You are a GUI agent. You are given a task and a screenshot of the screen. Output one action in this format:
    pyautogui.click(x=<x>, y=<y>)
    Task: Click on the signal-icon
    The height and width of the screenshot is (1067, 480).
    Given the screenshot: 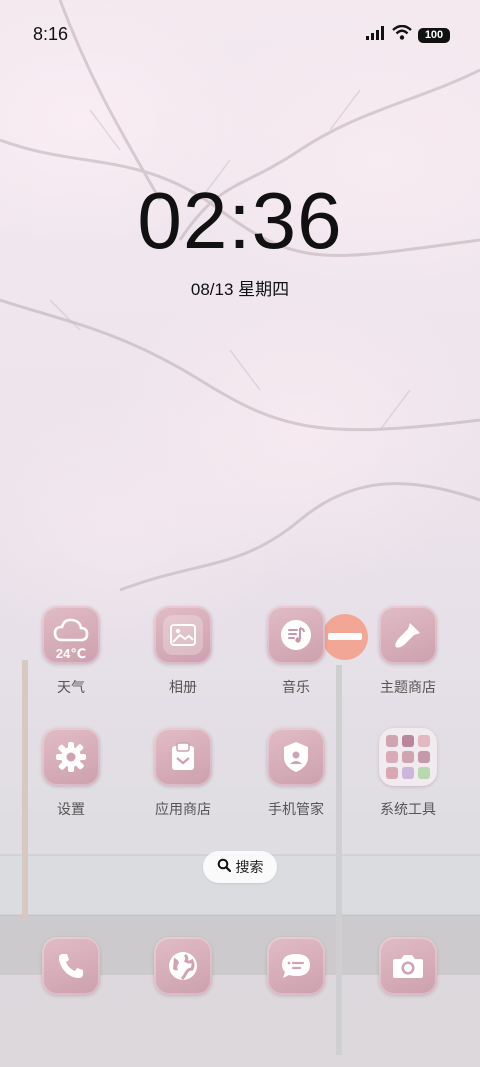 What is the action you would take?
    pyautogui.click(x=376, y=35)
    